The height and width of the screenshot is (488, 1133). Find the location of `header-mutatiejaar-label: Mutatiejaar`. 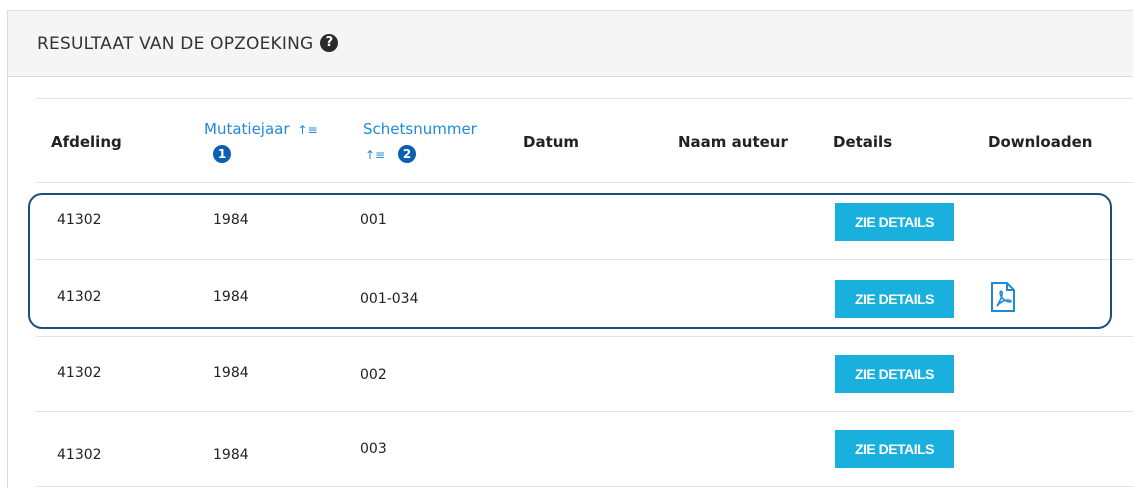

header-mutatiejaar-label: Mutatiejaar is located at coordinates (247, 129).